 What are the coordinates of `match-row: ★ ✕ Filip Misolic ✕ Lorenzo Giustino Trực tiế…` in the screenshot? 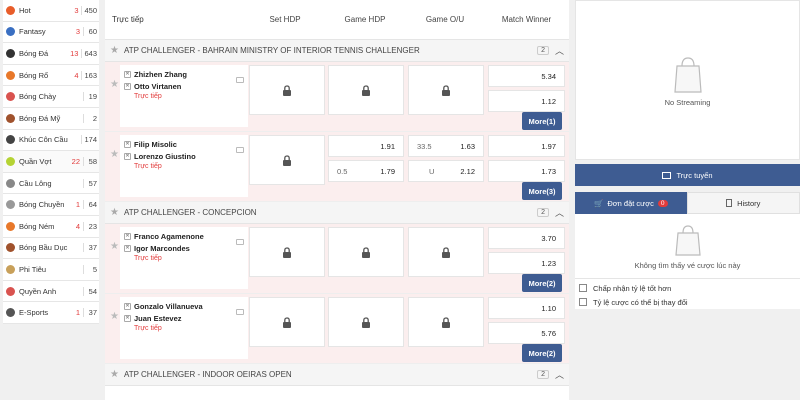 It's located at (337, 167).